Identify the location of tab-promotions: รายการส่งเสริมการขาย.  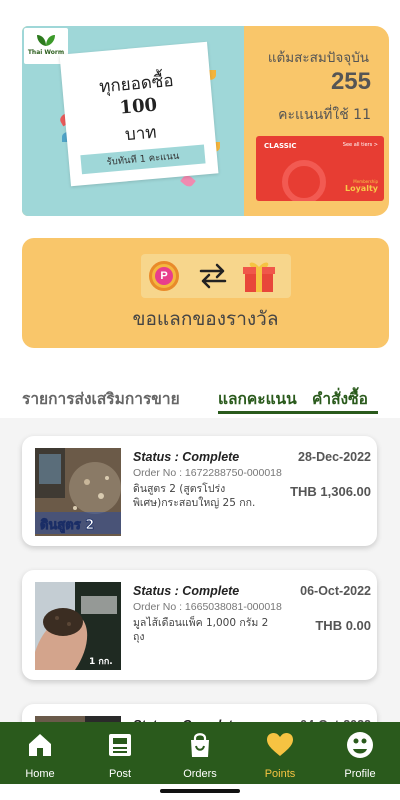
(101, 398).